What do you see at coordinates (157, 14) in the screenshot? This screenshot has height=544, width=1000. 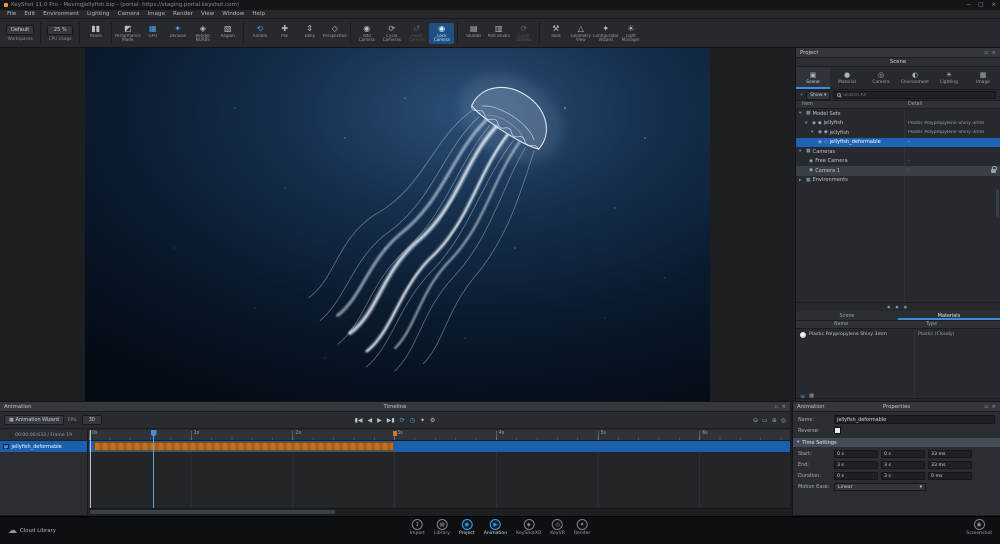 I see `menu-image: Image` at bounding box center [157, 14].